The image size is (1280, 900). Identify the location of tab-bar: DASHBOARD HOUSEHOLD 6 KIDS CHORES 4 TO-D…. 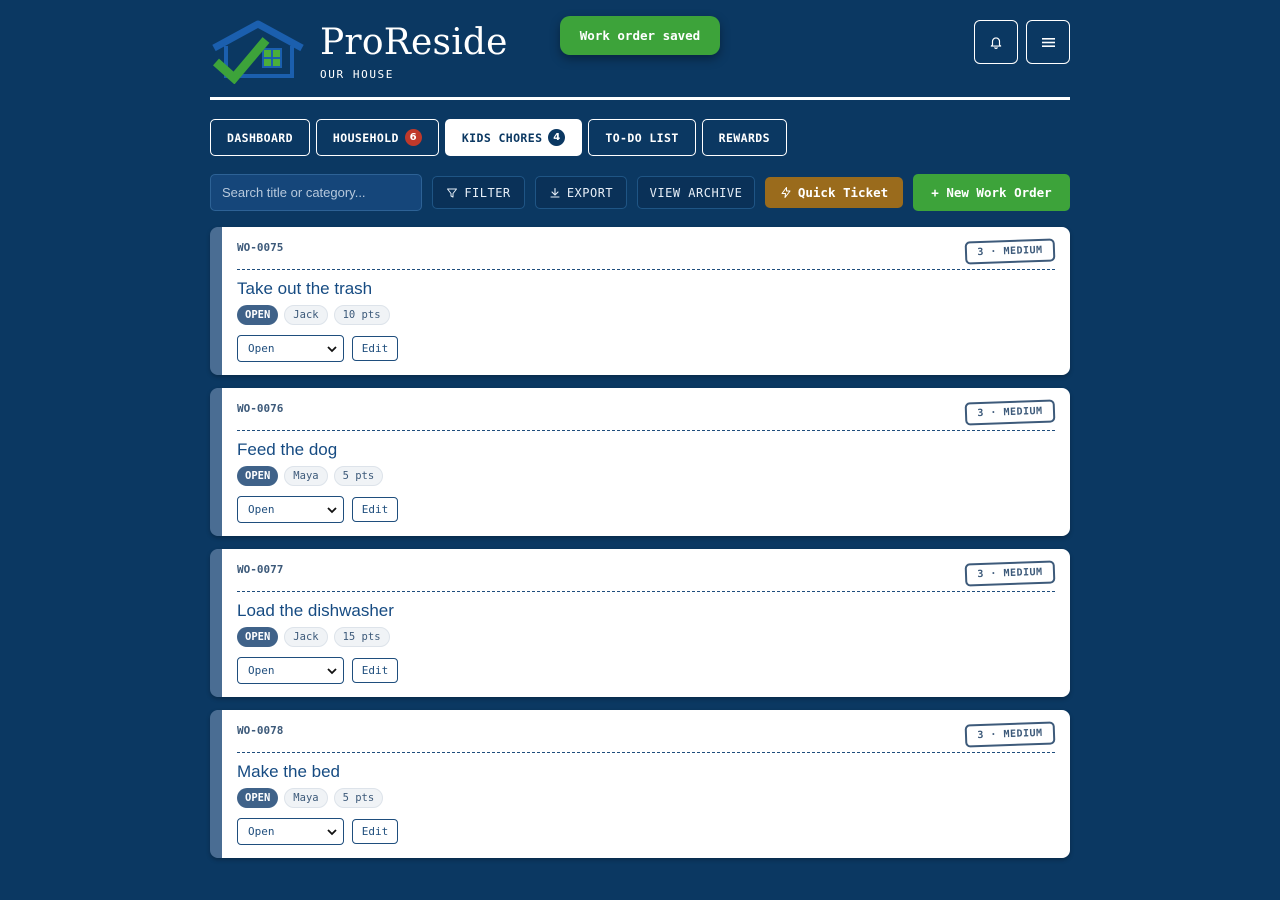
(498, 137).